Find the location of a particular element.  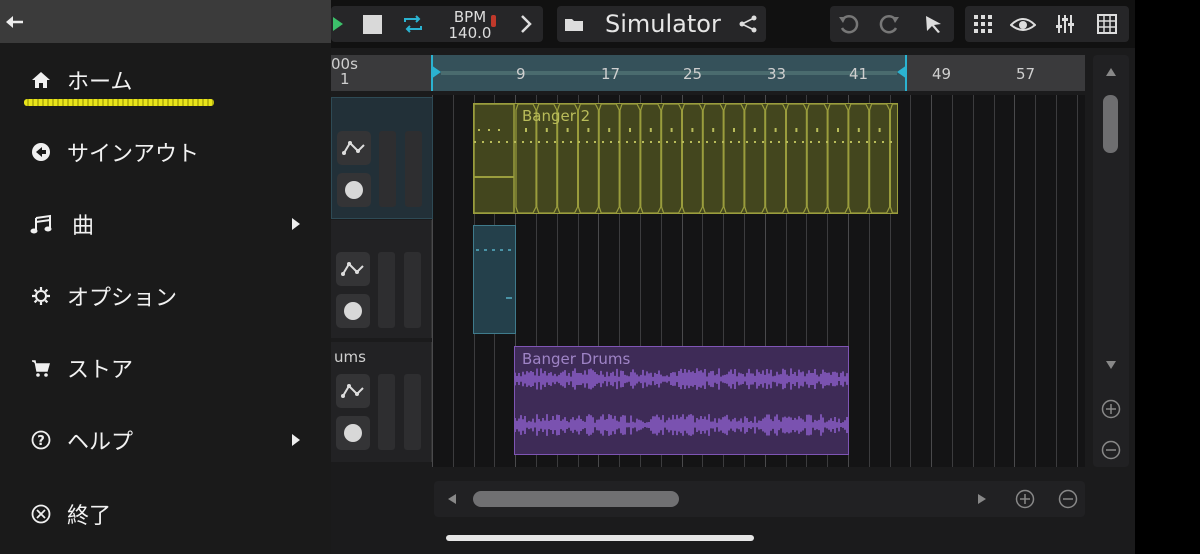

midi-clip is located at coordinates (494, 279).